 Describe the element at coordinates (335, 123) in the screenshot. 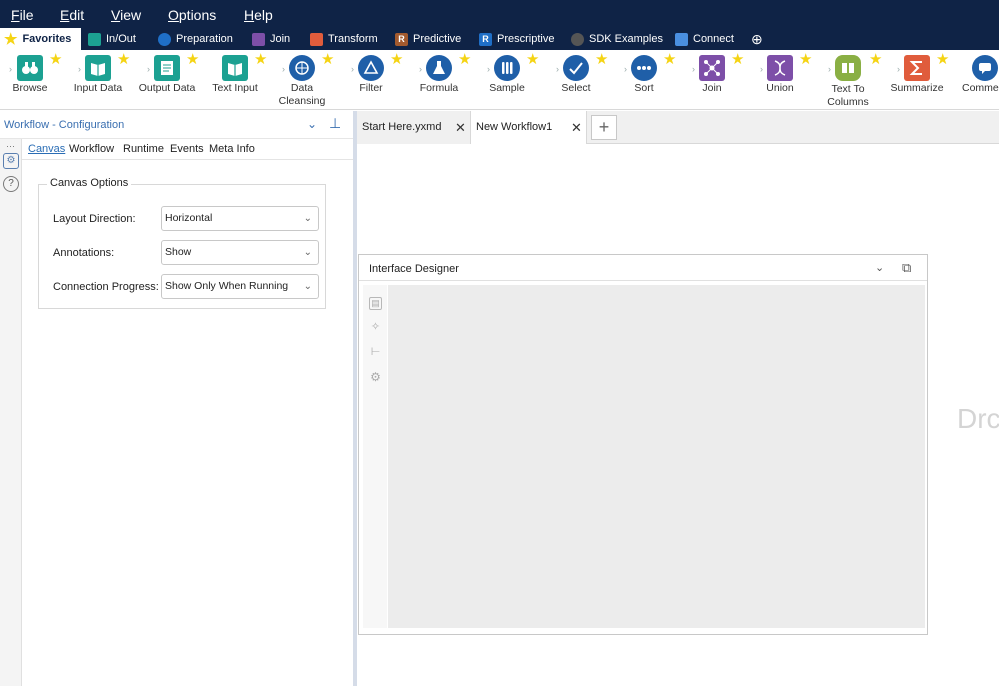

I see `pin-icon: ⊥` at that location.